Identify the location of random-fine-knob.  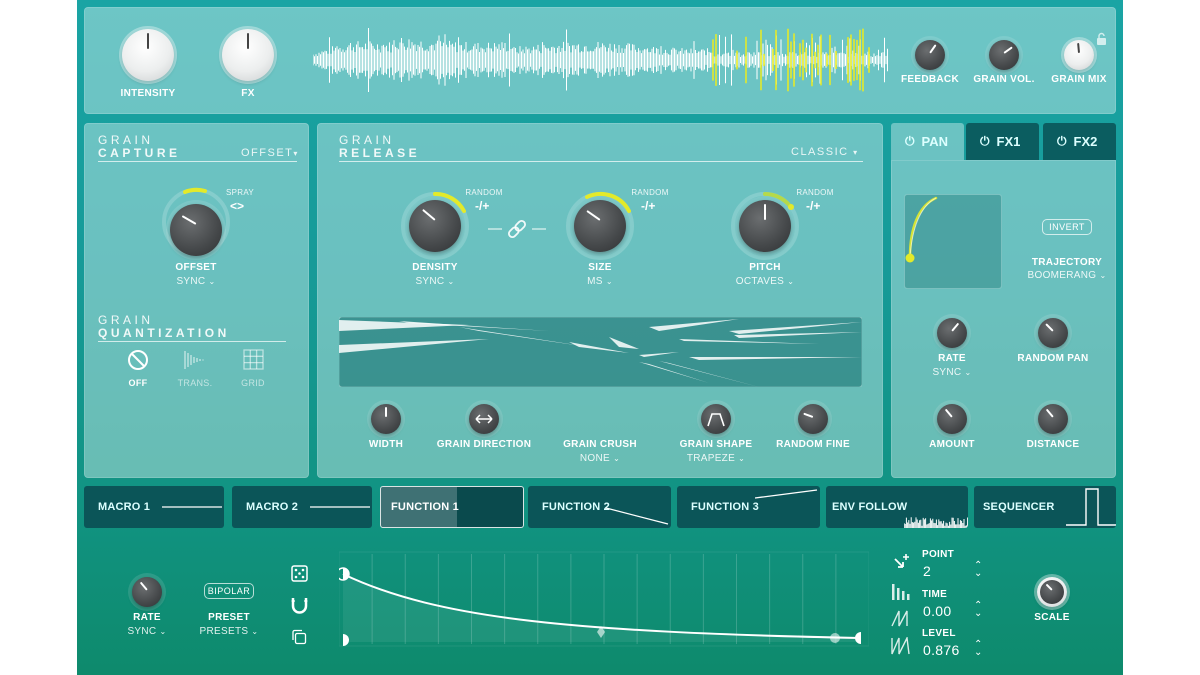
(813, 419).